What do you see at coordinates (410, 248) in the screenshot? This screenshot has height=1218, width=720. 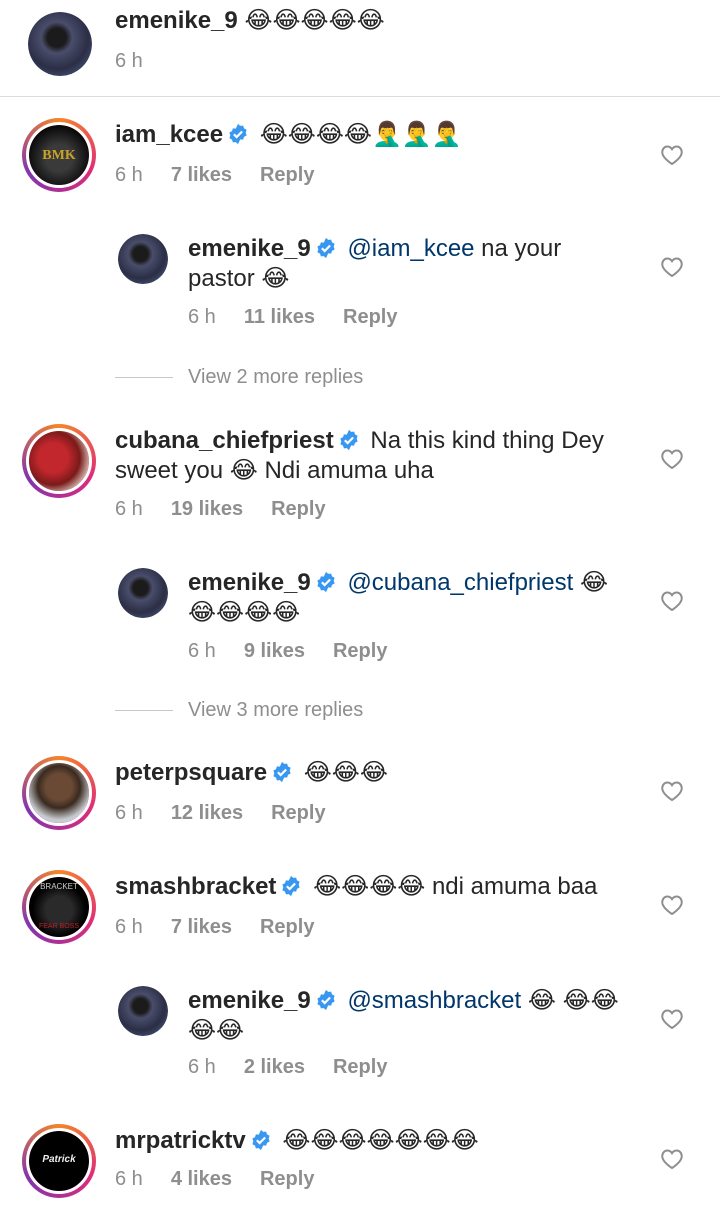 I see `mention-link: @iam_kcee` at bounding box center [410, 248].